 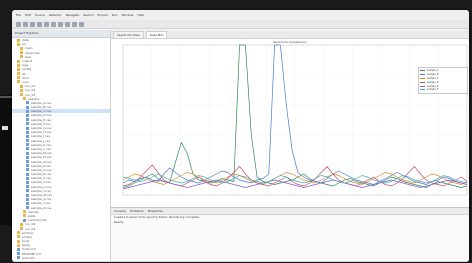 I want to click on forward-icon, so click(x=81, y=24).